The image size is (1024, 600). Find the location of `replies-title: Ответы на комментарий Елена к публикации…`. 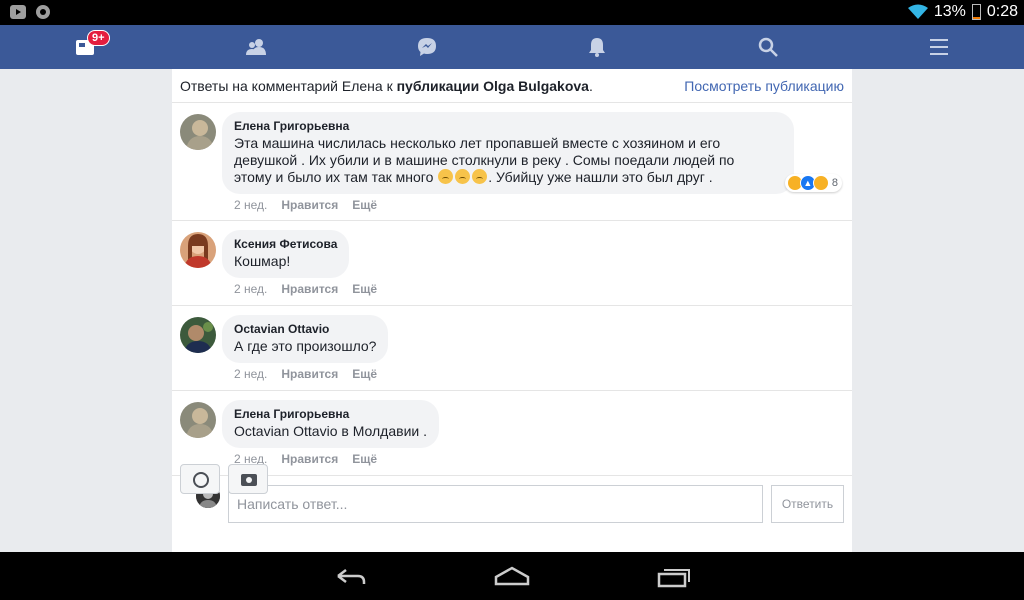

replies-title: Ответы на комментарий Елена к публикации… is located at coordinates (386, 85).